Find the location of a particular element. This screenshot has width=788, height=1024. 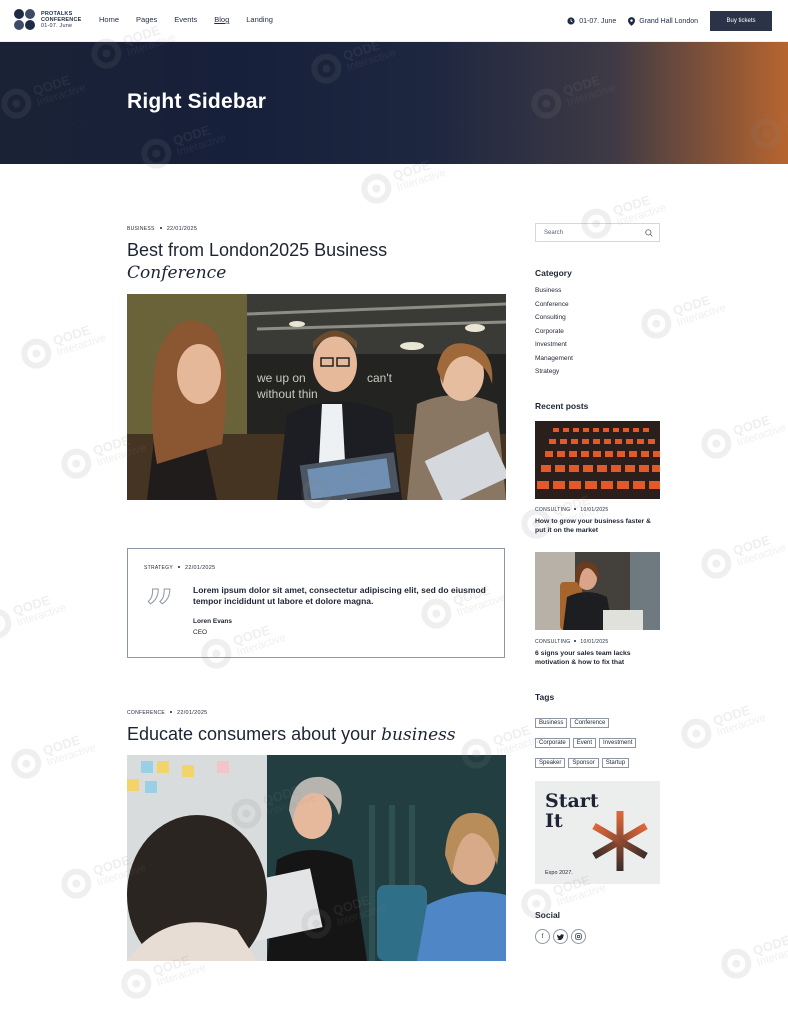

post-title-text: Educate consumers about your is located at coordinates (252, 734).